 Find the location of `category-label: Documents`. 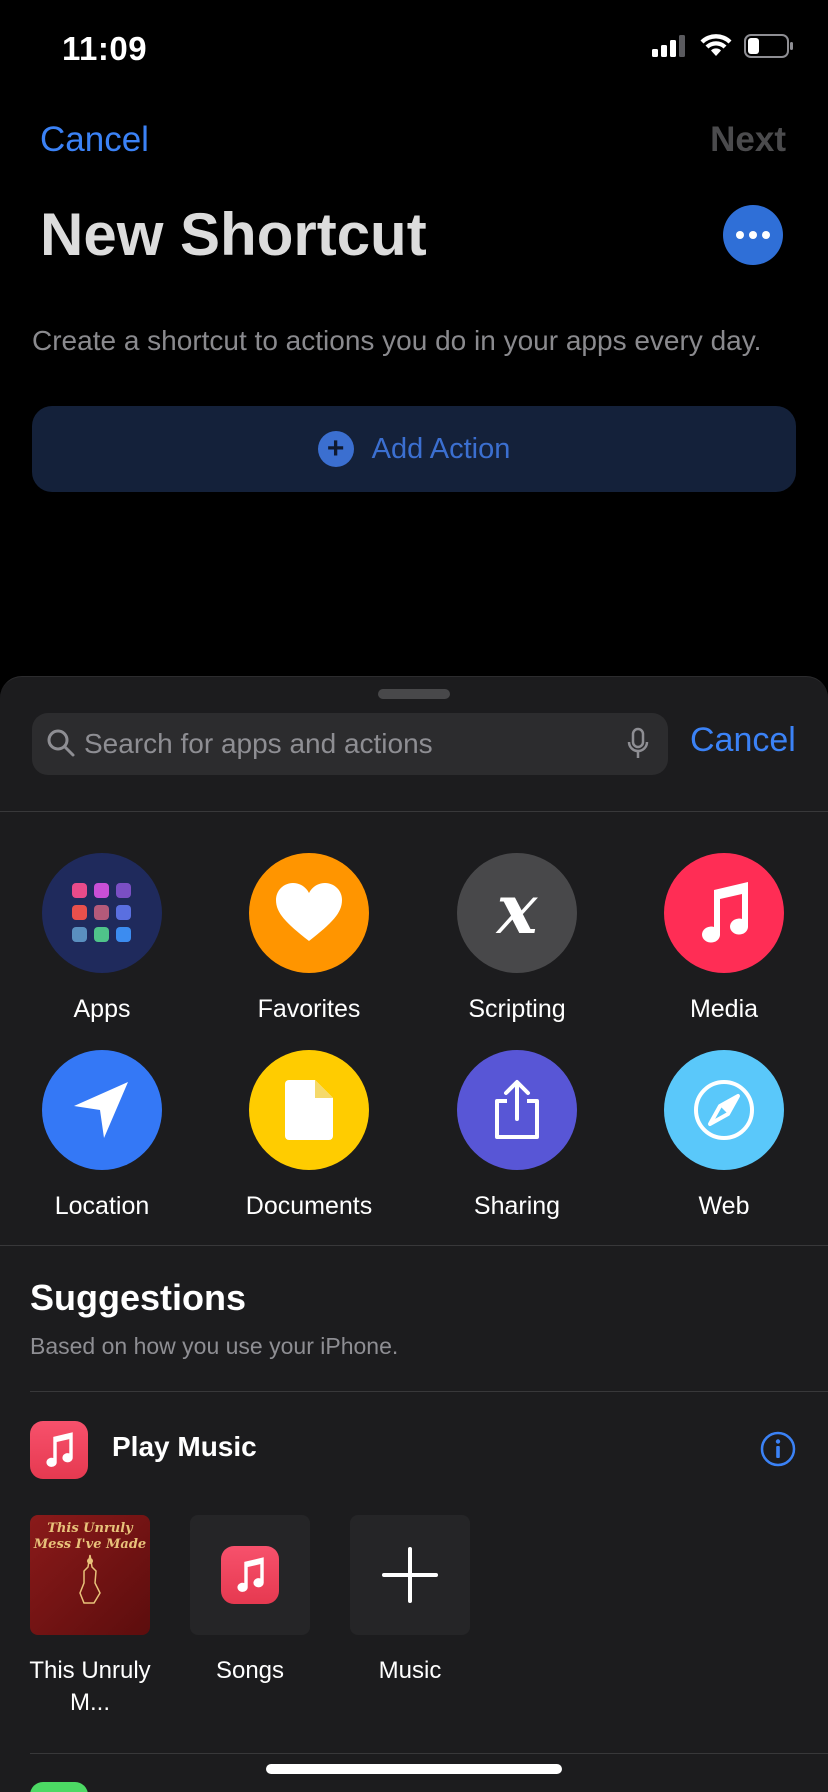

category-label: Documents is located at coordinates (309, 1206).